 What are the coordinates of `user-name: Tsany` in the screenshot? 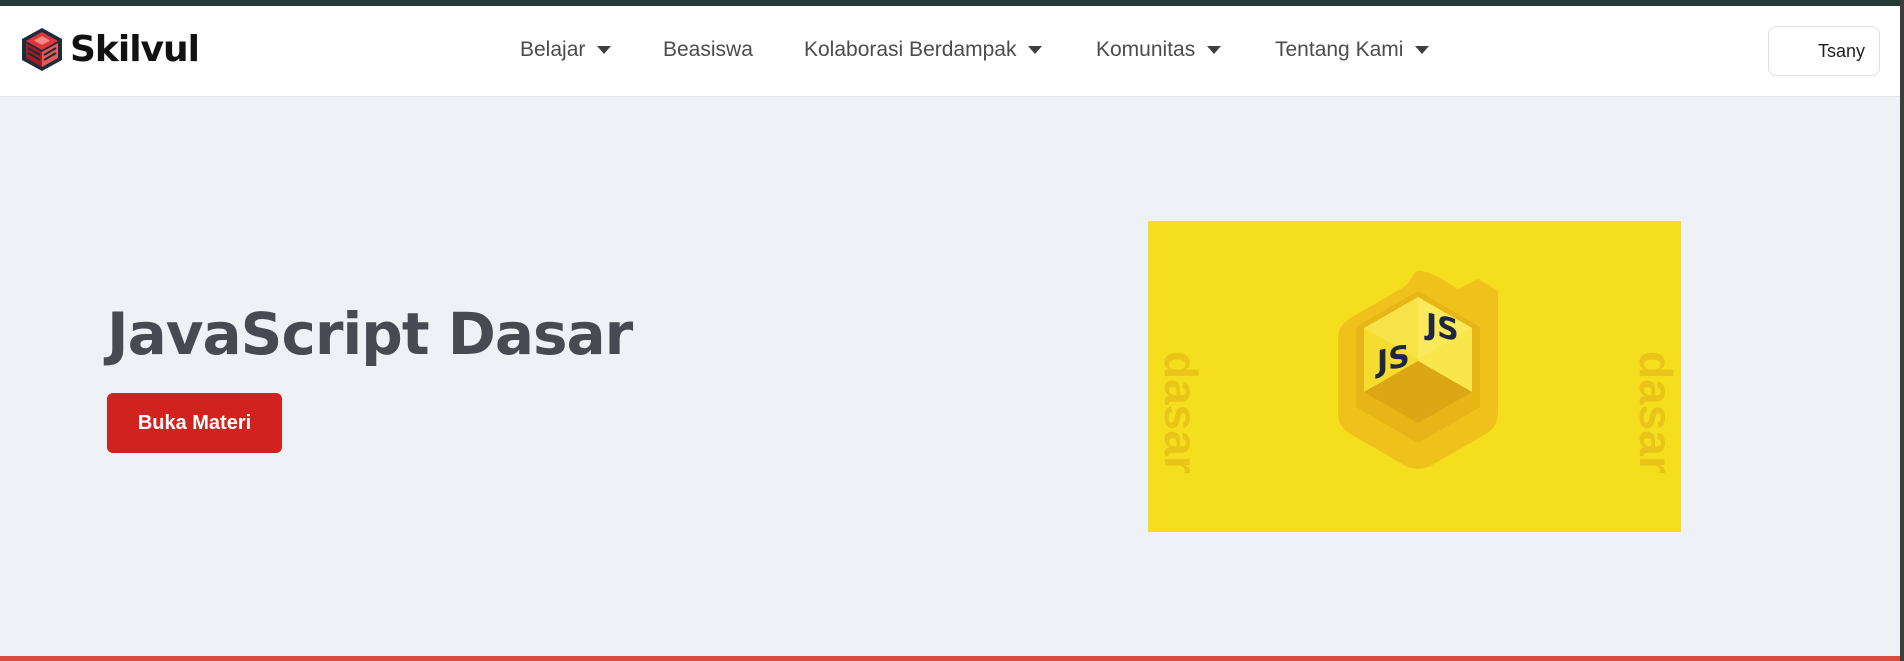 It's located at (1841, 50).